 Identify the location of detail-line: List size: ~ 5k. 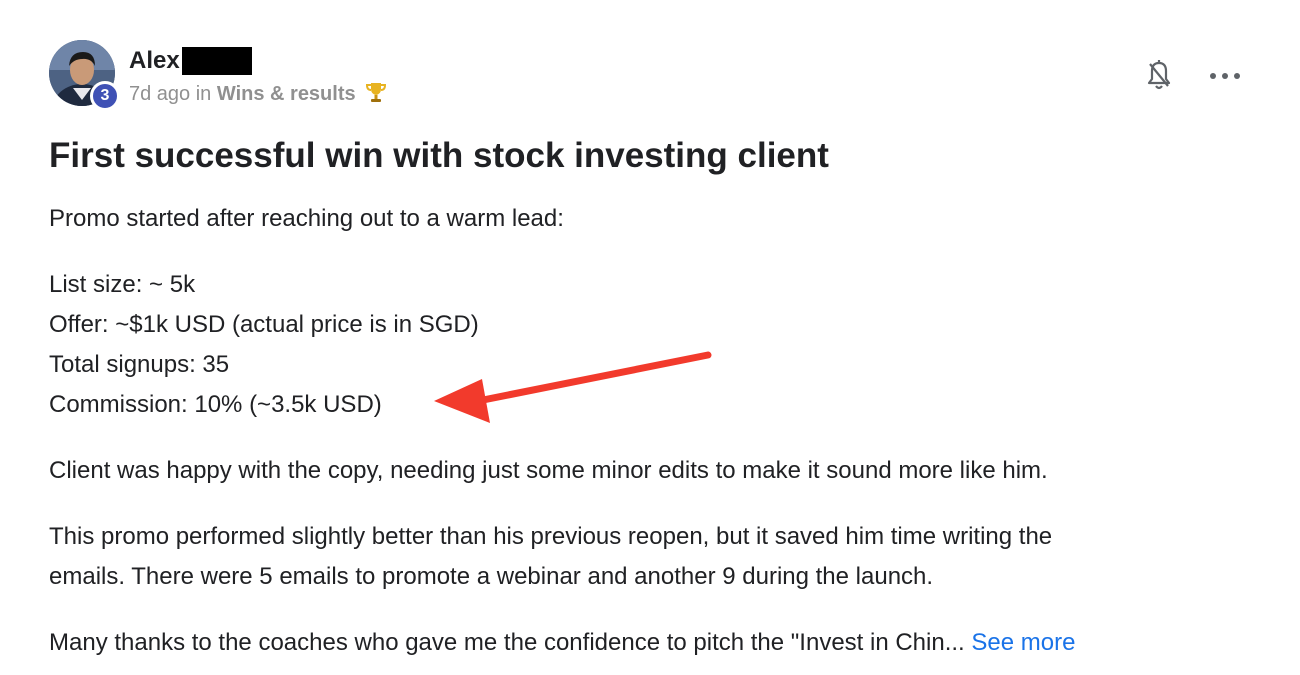
(122, 284).